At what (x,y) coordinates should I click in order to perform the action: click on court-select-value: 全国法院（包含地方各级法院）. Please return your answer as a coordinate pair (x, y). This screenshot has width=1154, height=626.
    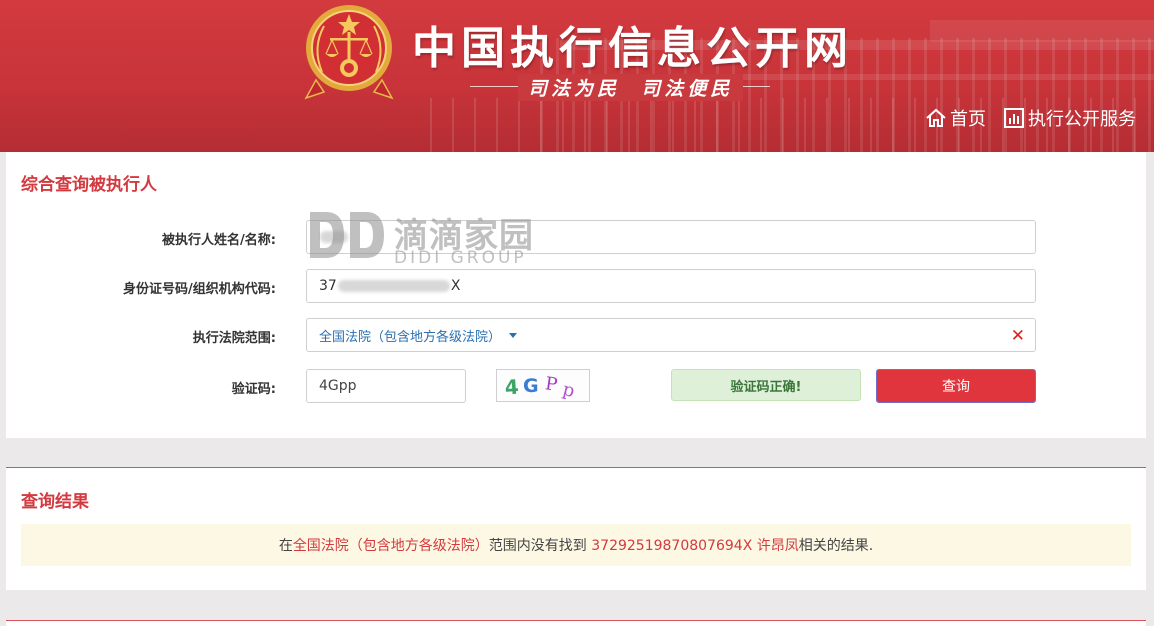
    Looking at the image, I should click on (410, 337).